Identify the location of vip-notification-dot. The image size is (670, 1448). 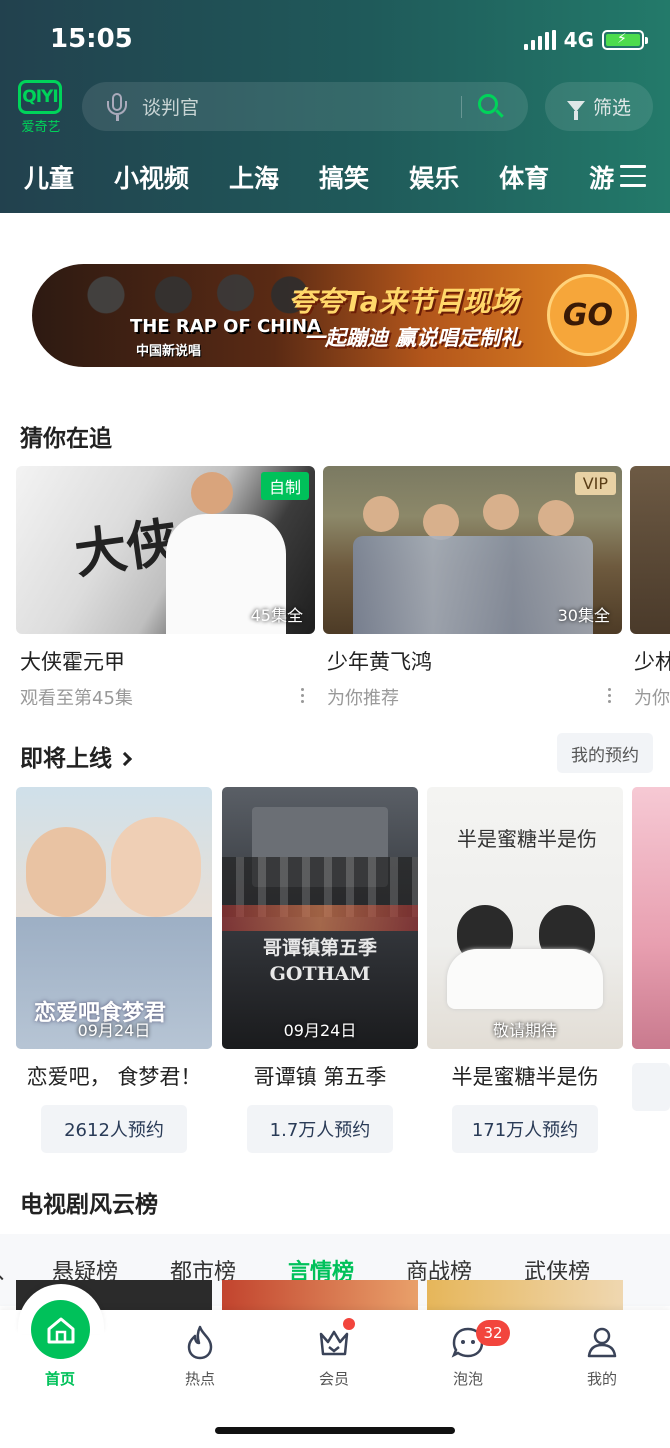
(349, 1324).